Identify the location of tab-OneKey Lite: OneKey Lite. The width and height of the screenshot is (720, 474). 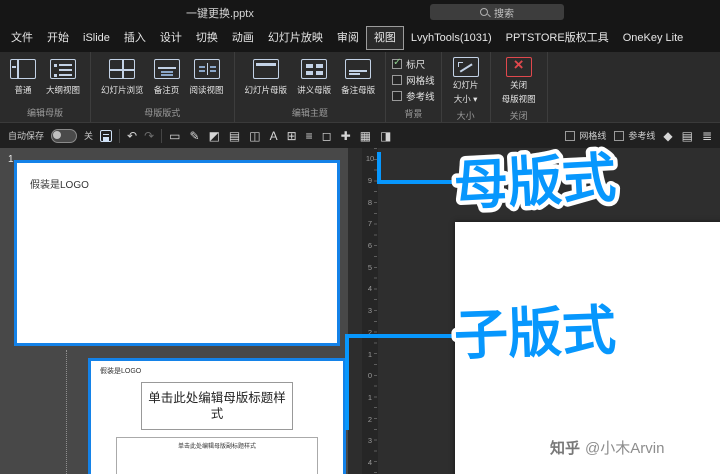
(653, 38).